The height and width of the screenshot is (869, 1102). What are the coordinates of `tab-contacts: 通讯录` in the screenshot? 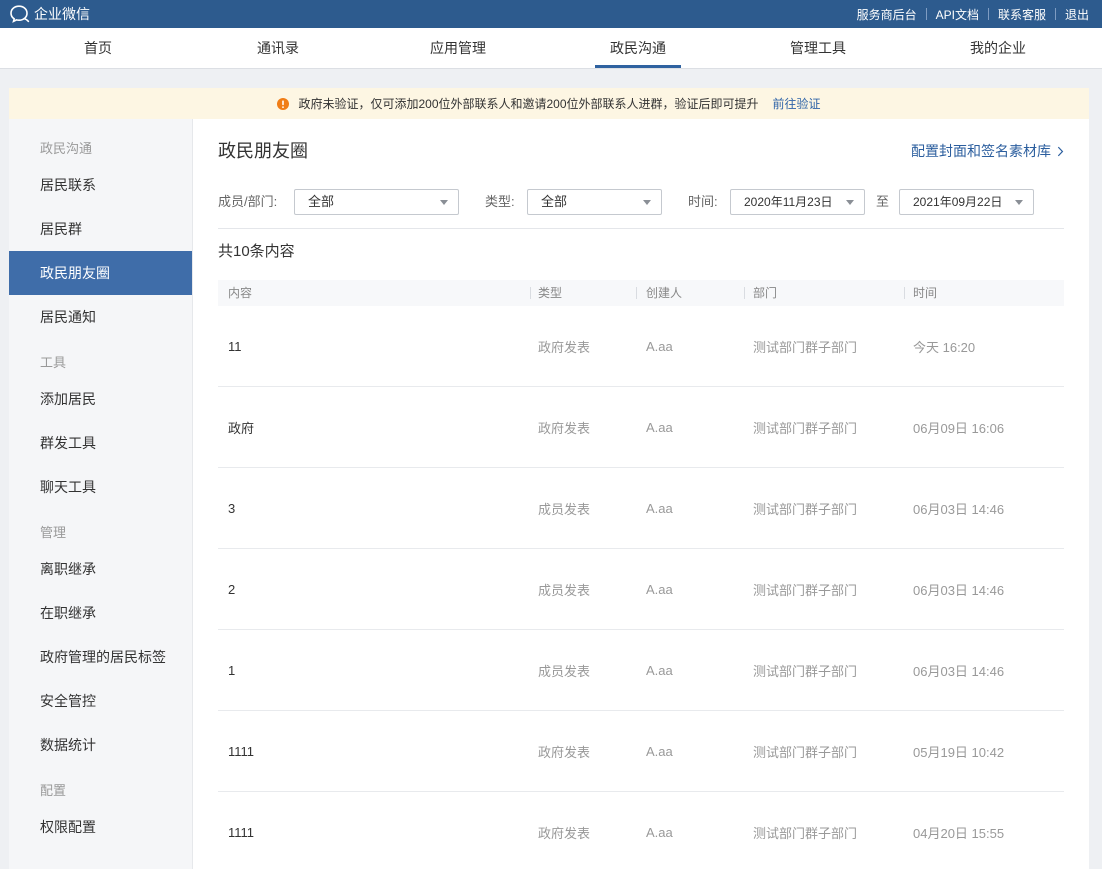 It's located at (278, 48).